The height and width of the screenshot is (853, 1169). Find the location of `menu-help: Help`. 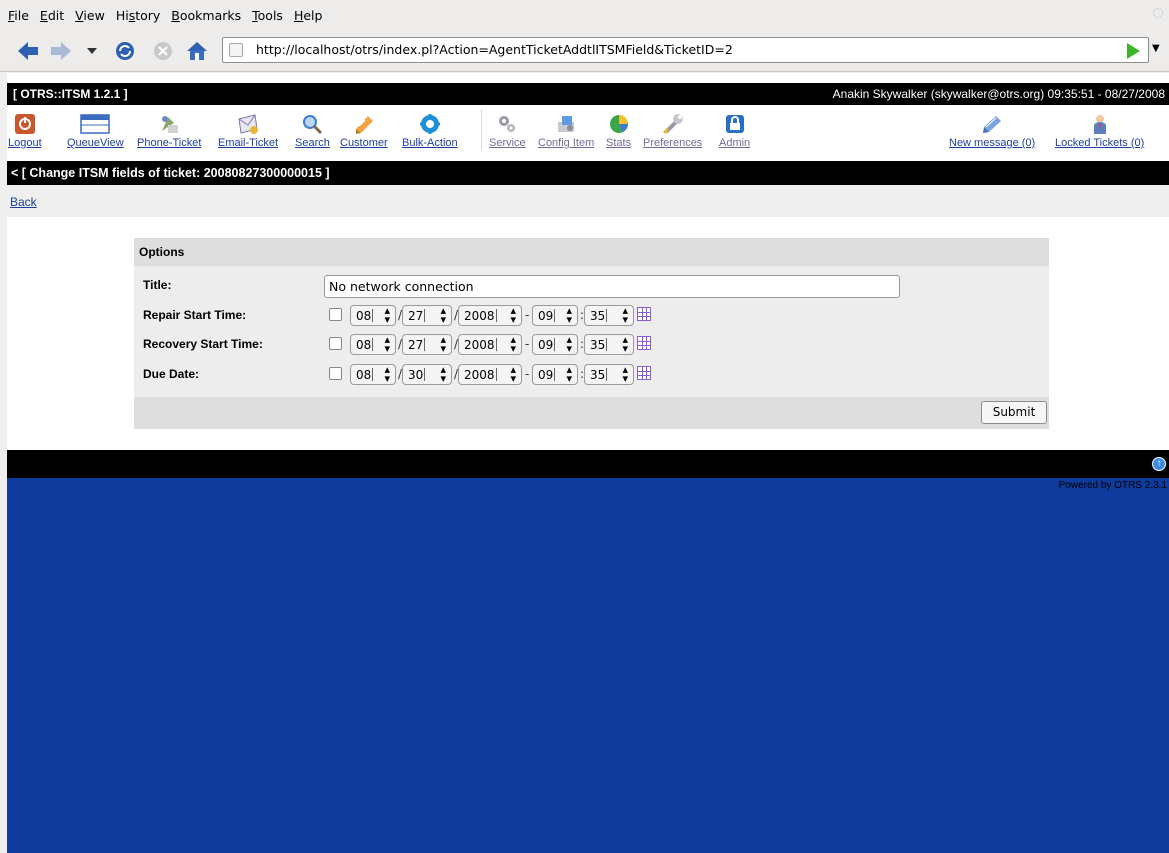

menu-help: Help is located at coordinates (308, 15).